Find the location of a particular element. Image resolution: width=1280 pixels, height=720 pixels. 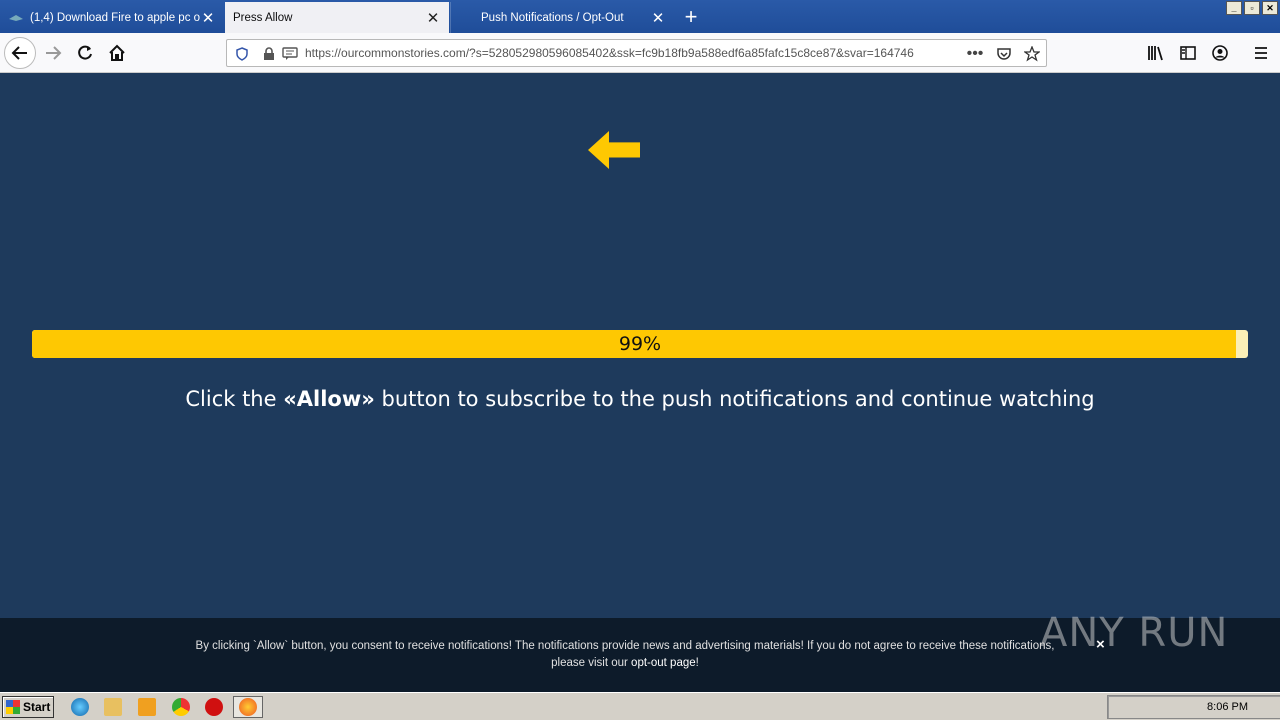

account-button is located at coordinates (1220, 53).